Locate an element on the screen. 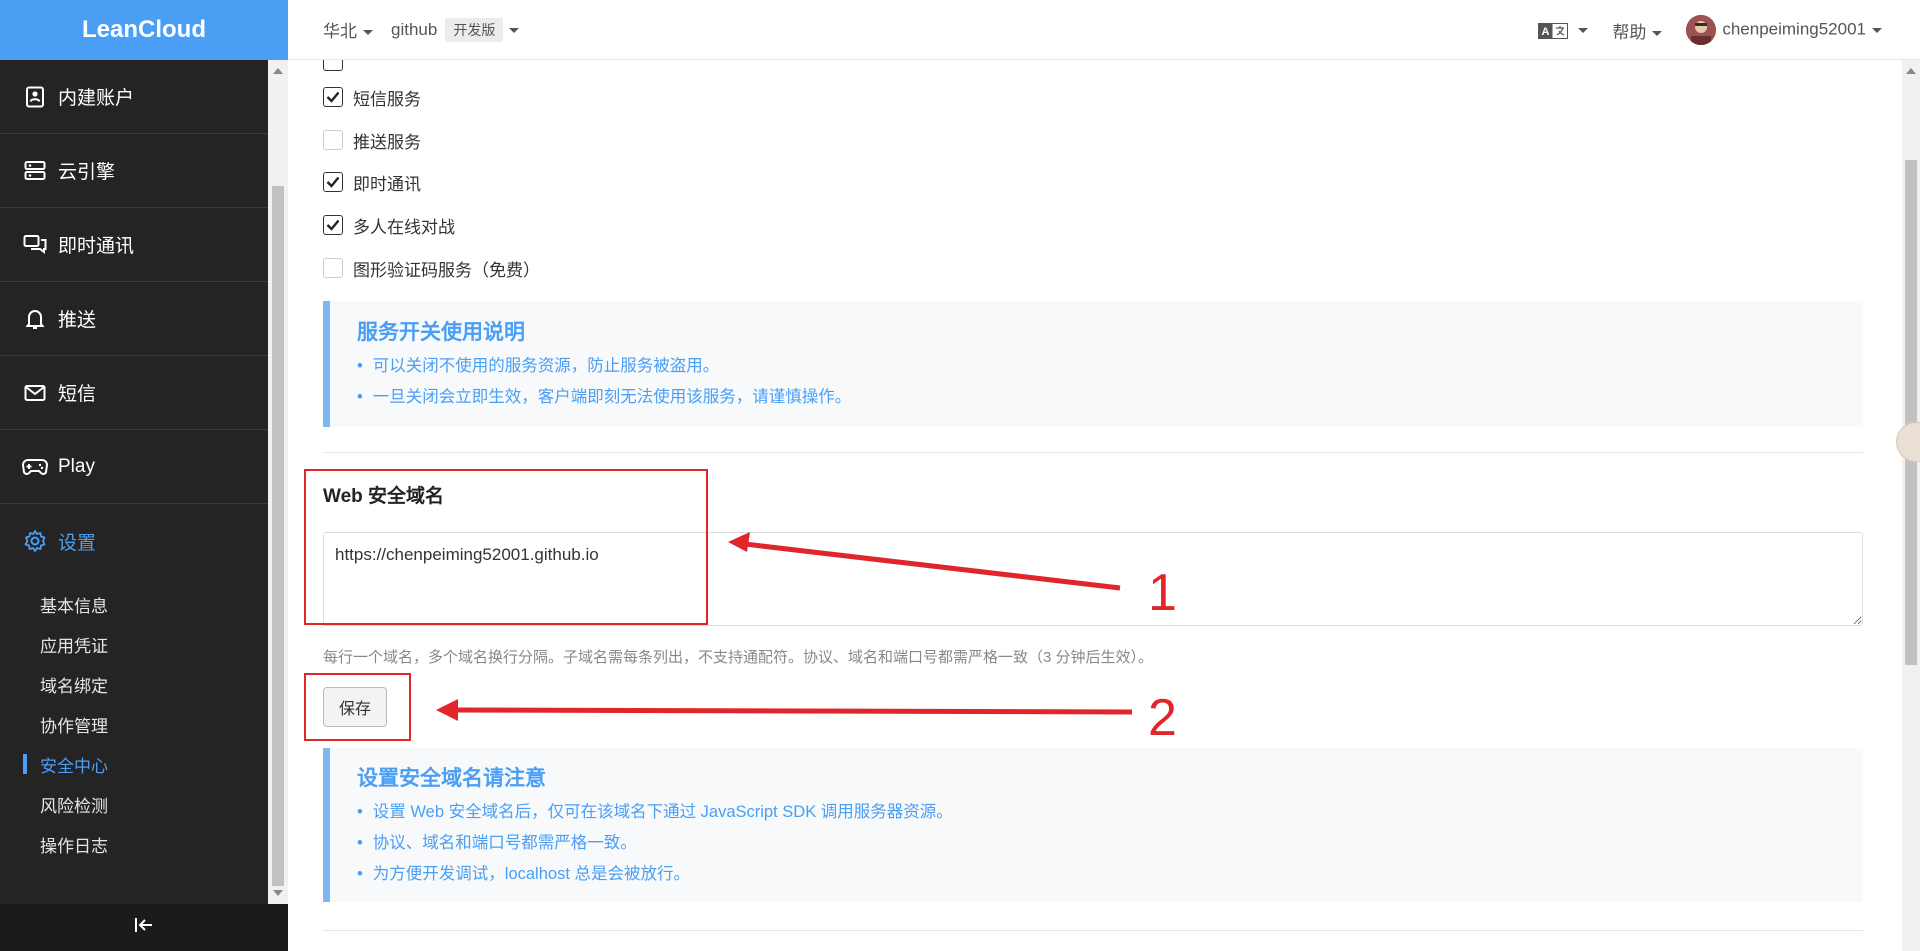  envelope-icon is located at coordinates (35, 393).